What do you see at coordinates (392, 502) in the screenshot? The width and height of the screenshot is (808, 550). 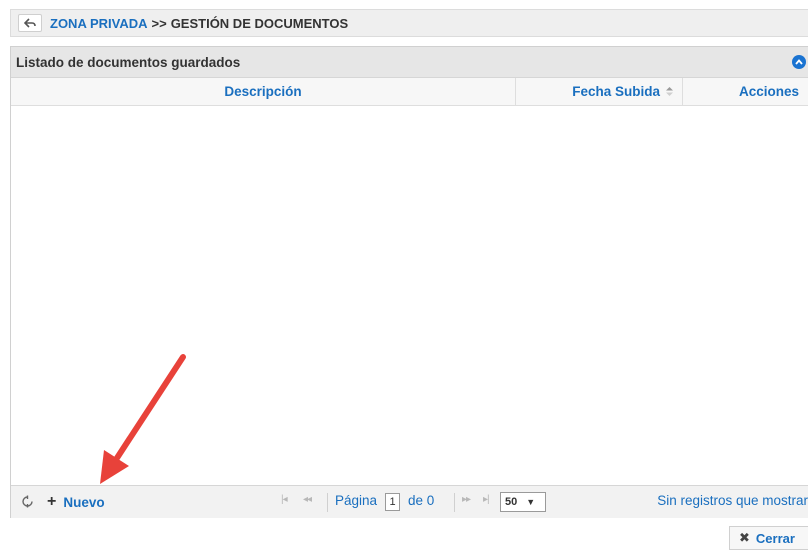 I see `page-number-input: 1` at bounding box center [392, 502].